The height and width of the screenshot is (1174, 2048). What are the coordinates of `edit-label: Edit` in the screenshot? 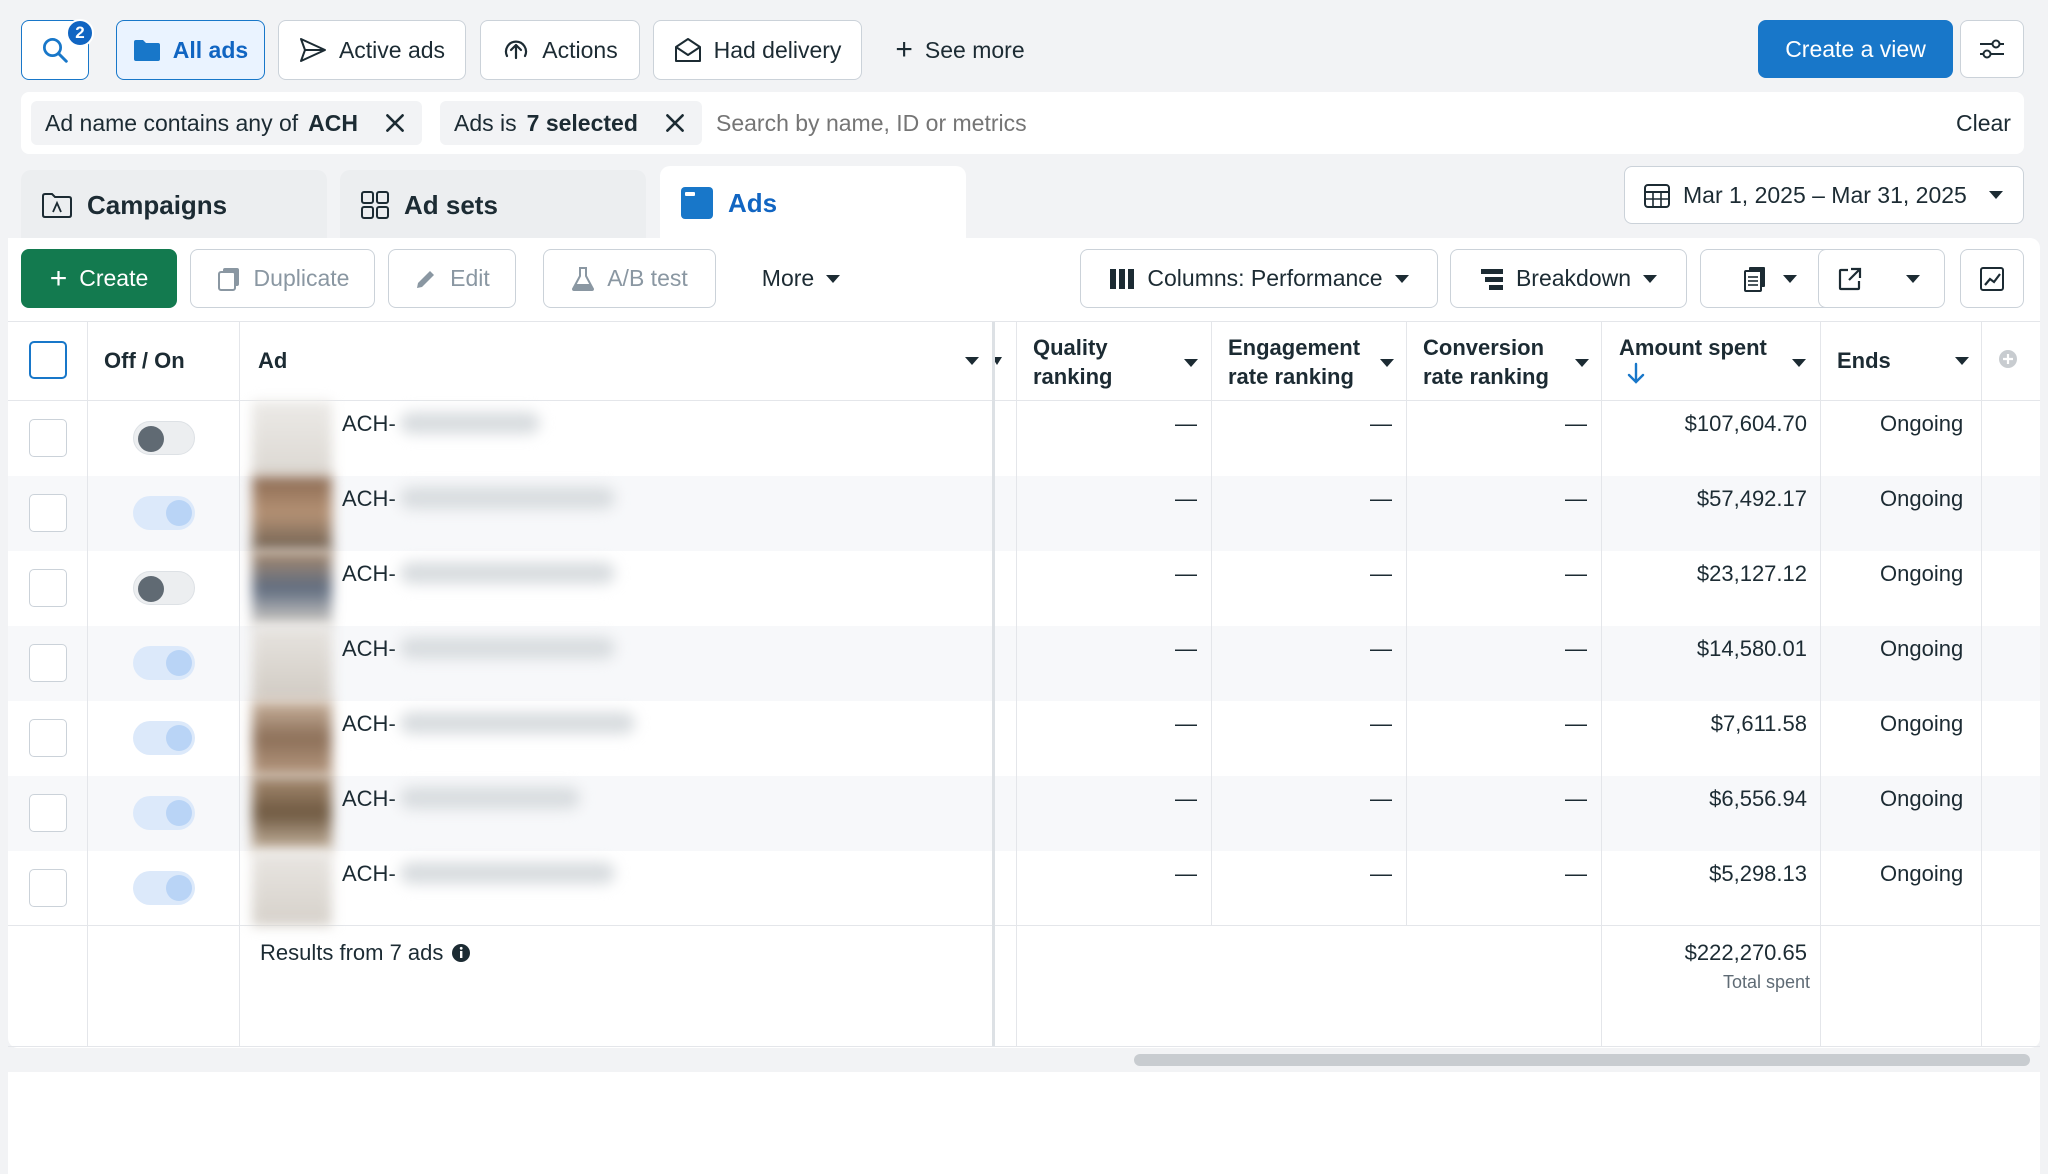 It's located at (470, 278).